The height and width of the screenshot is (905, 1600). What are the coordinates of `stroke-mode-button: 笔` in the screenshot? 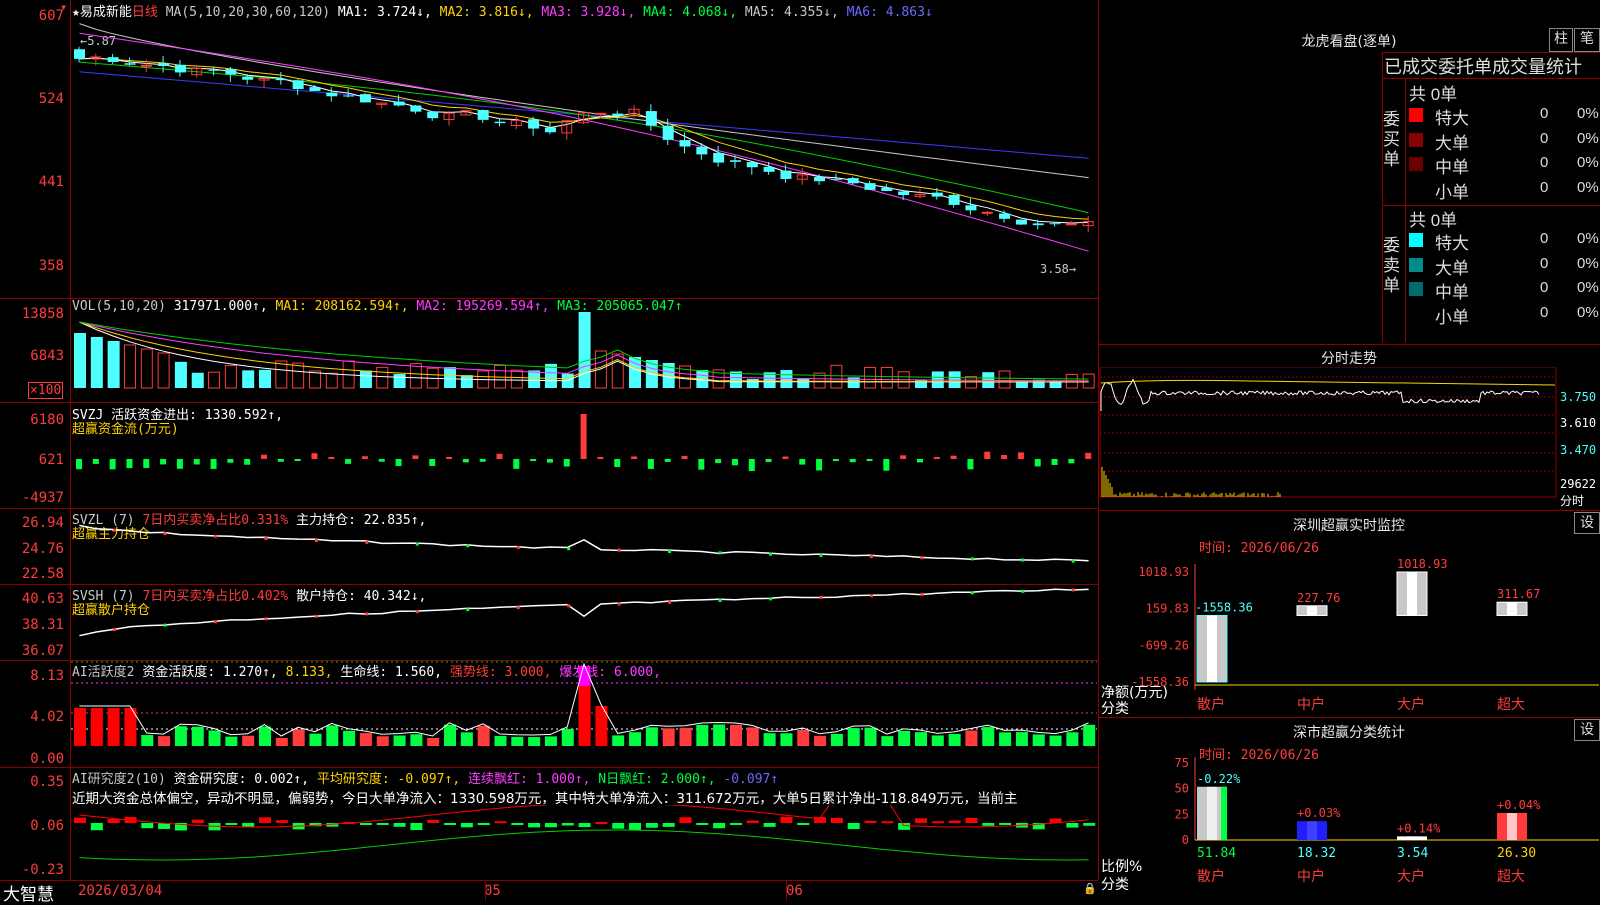 It's located at (1587, 40).